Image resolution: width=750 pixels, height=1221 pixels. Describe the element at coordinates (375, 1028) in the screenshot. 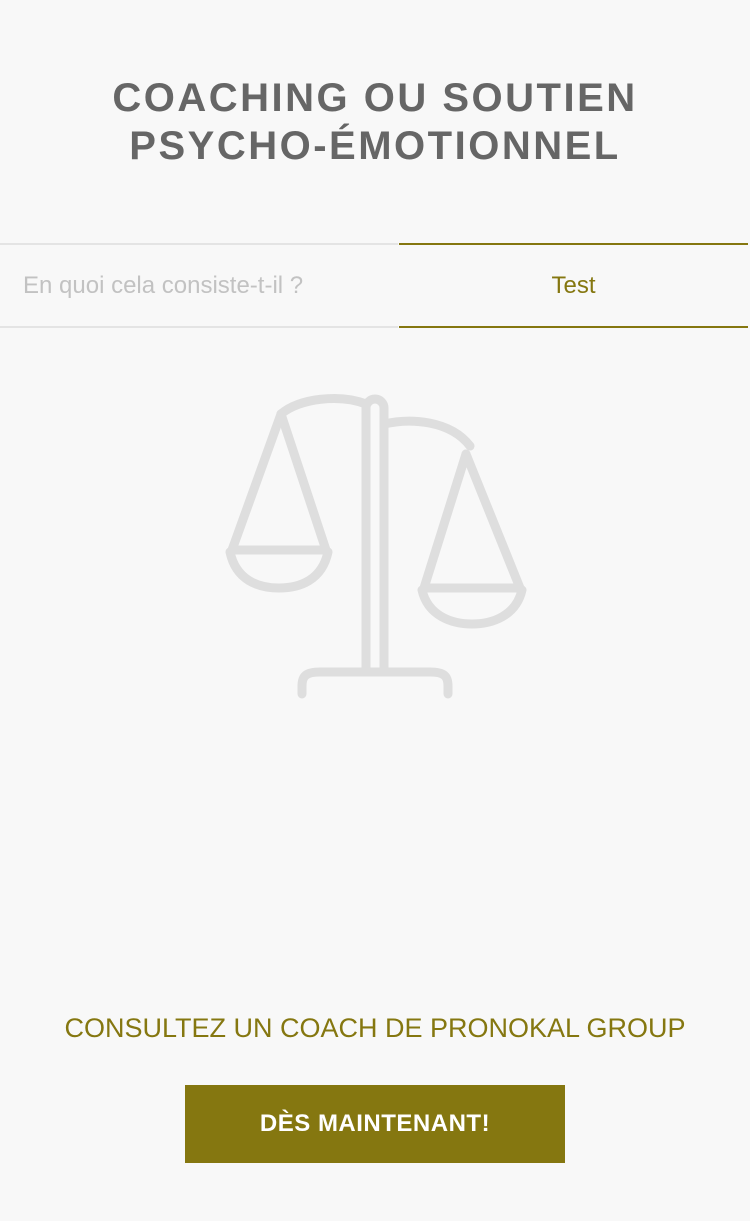

I see `consult-coach-text: CONSULTEZ UN COACH DE PRONOKAL GROUP` at that location.